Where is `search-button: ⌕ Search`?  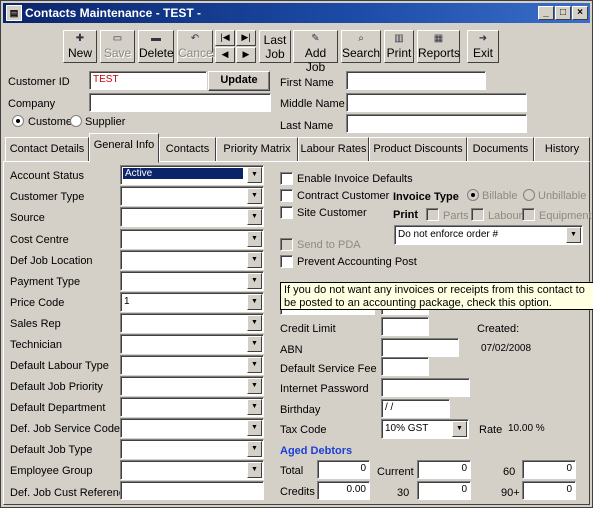 search-button: ⌕ Search is located at coordinates (361, 46).